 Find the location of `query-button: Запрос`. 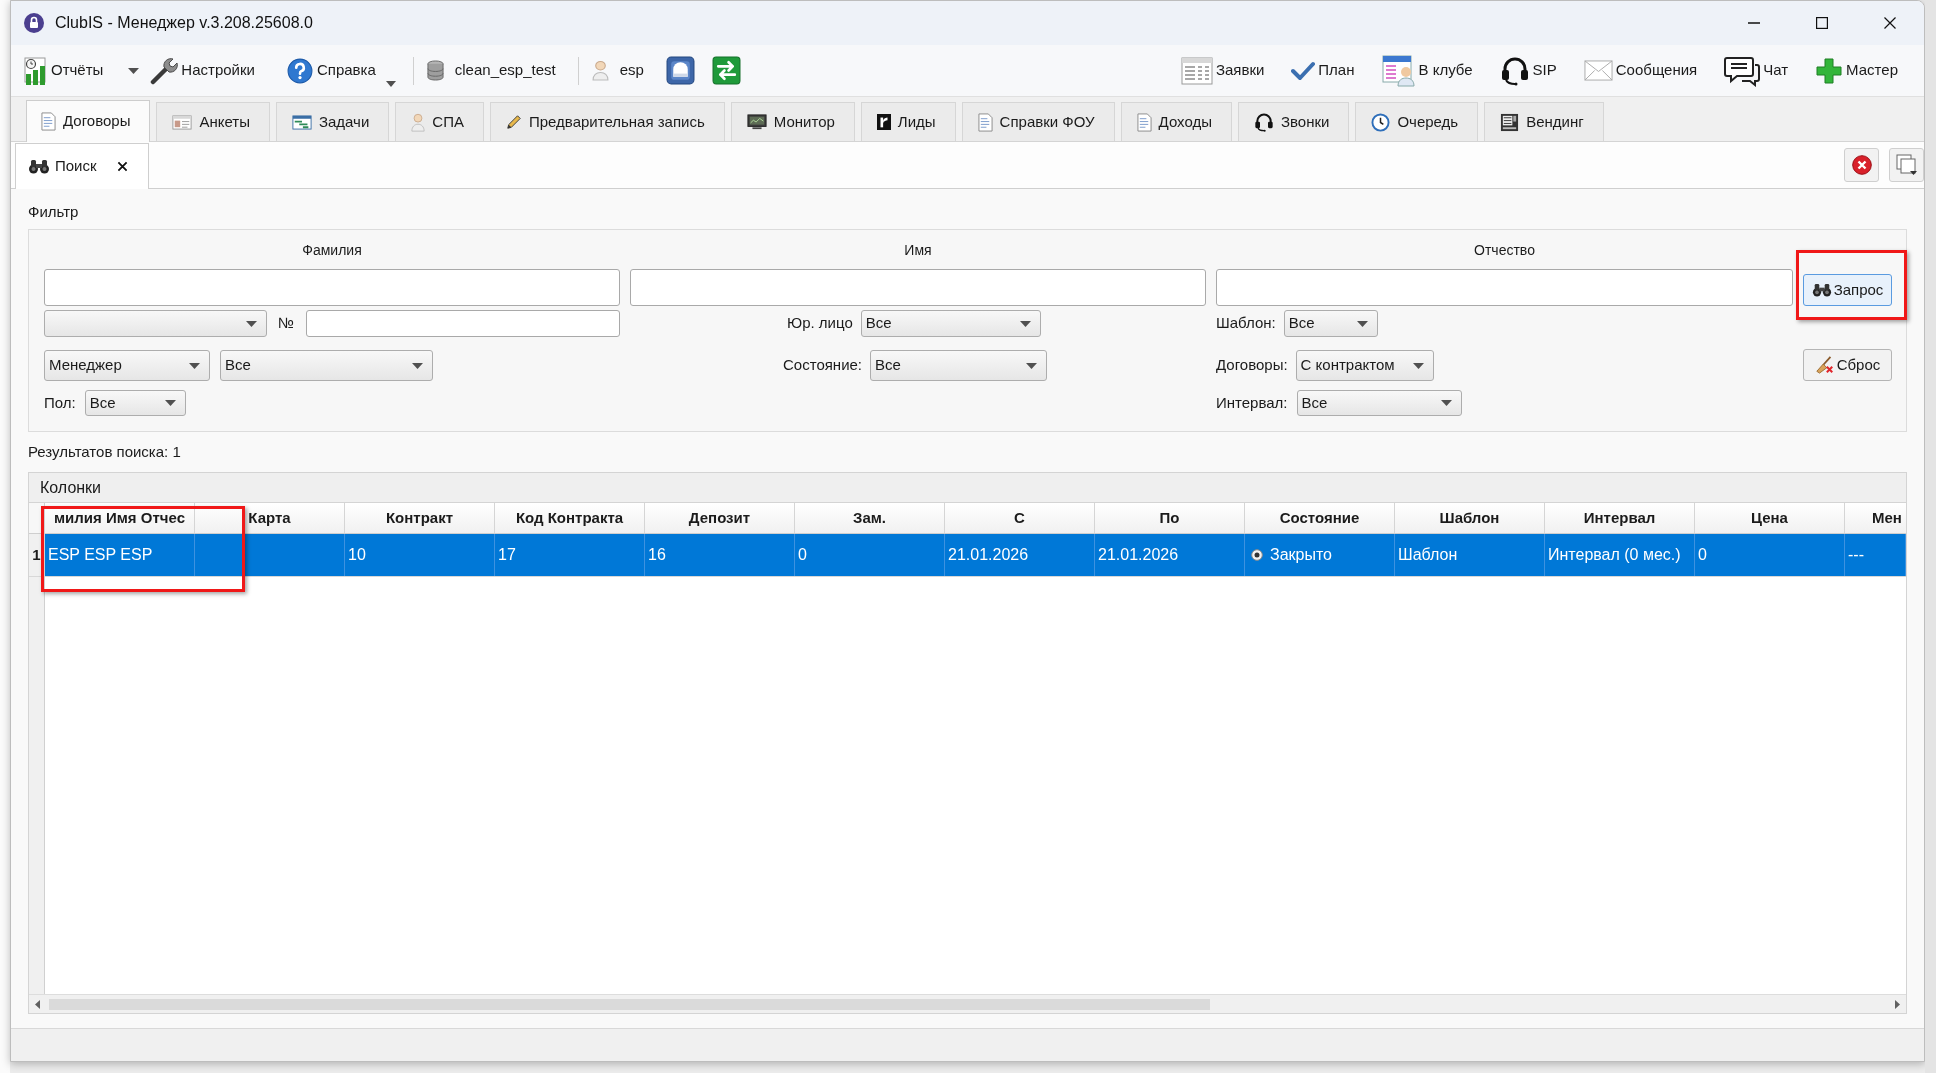

query-button: Запрос is located at coordinates (1847, 290).